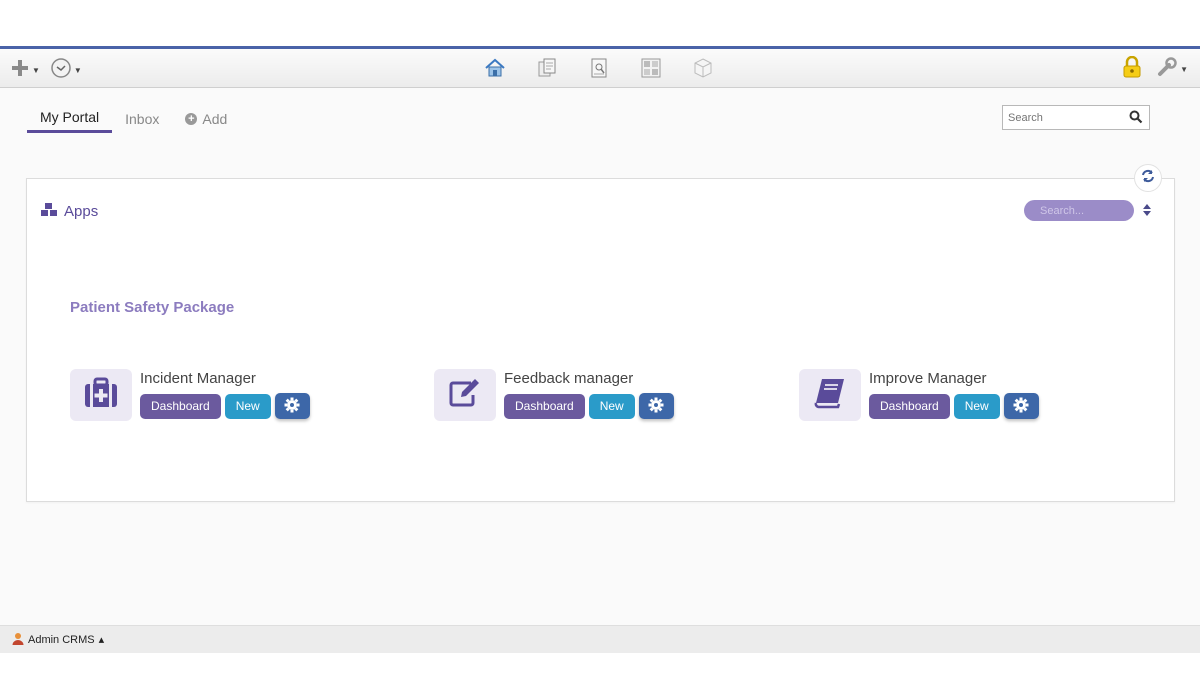 The image size is (1200, 700). I want to click on toolbar-left-group: ▼ ▼, so click(46, 70).